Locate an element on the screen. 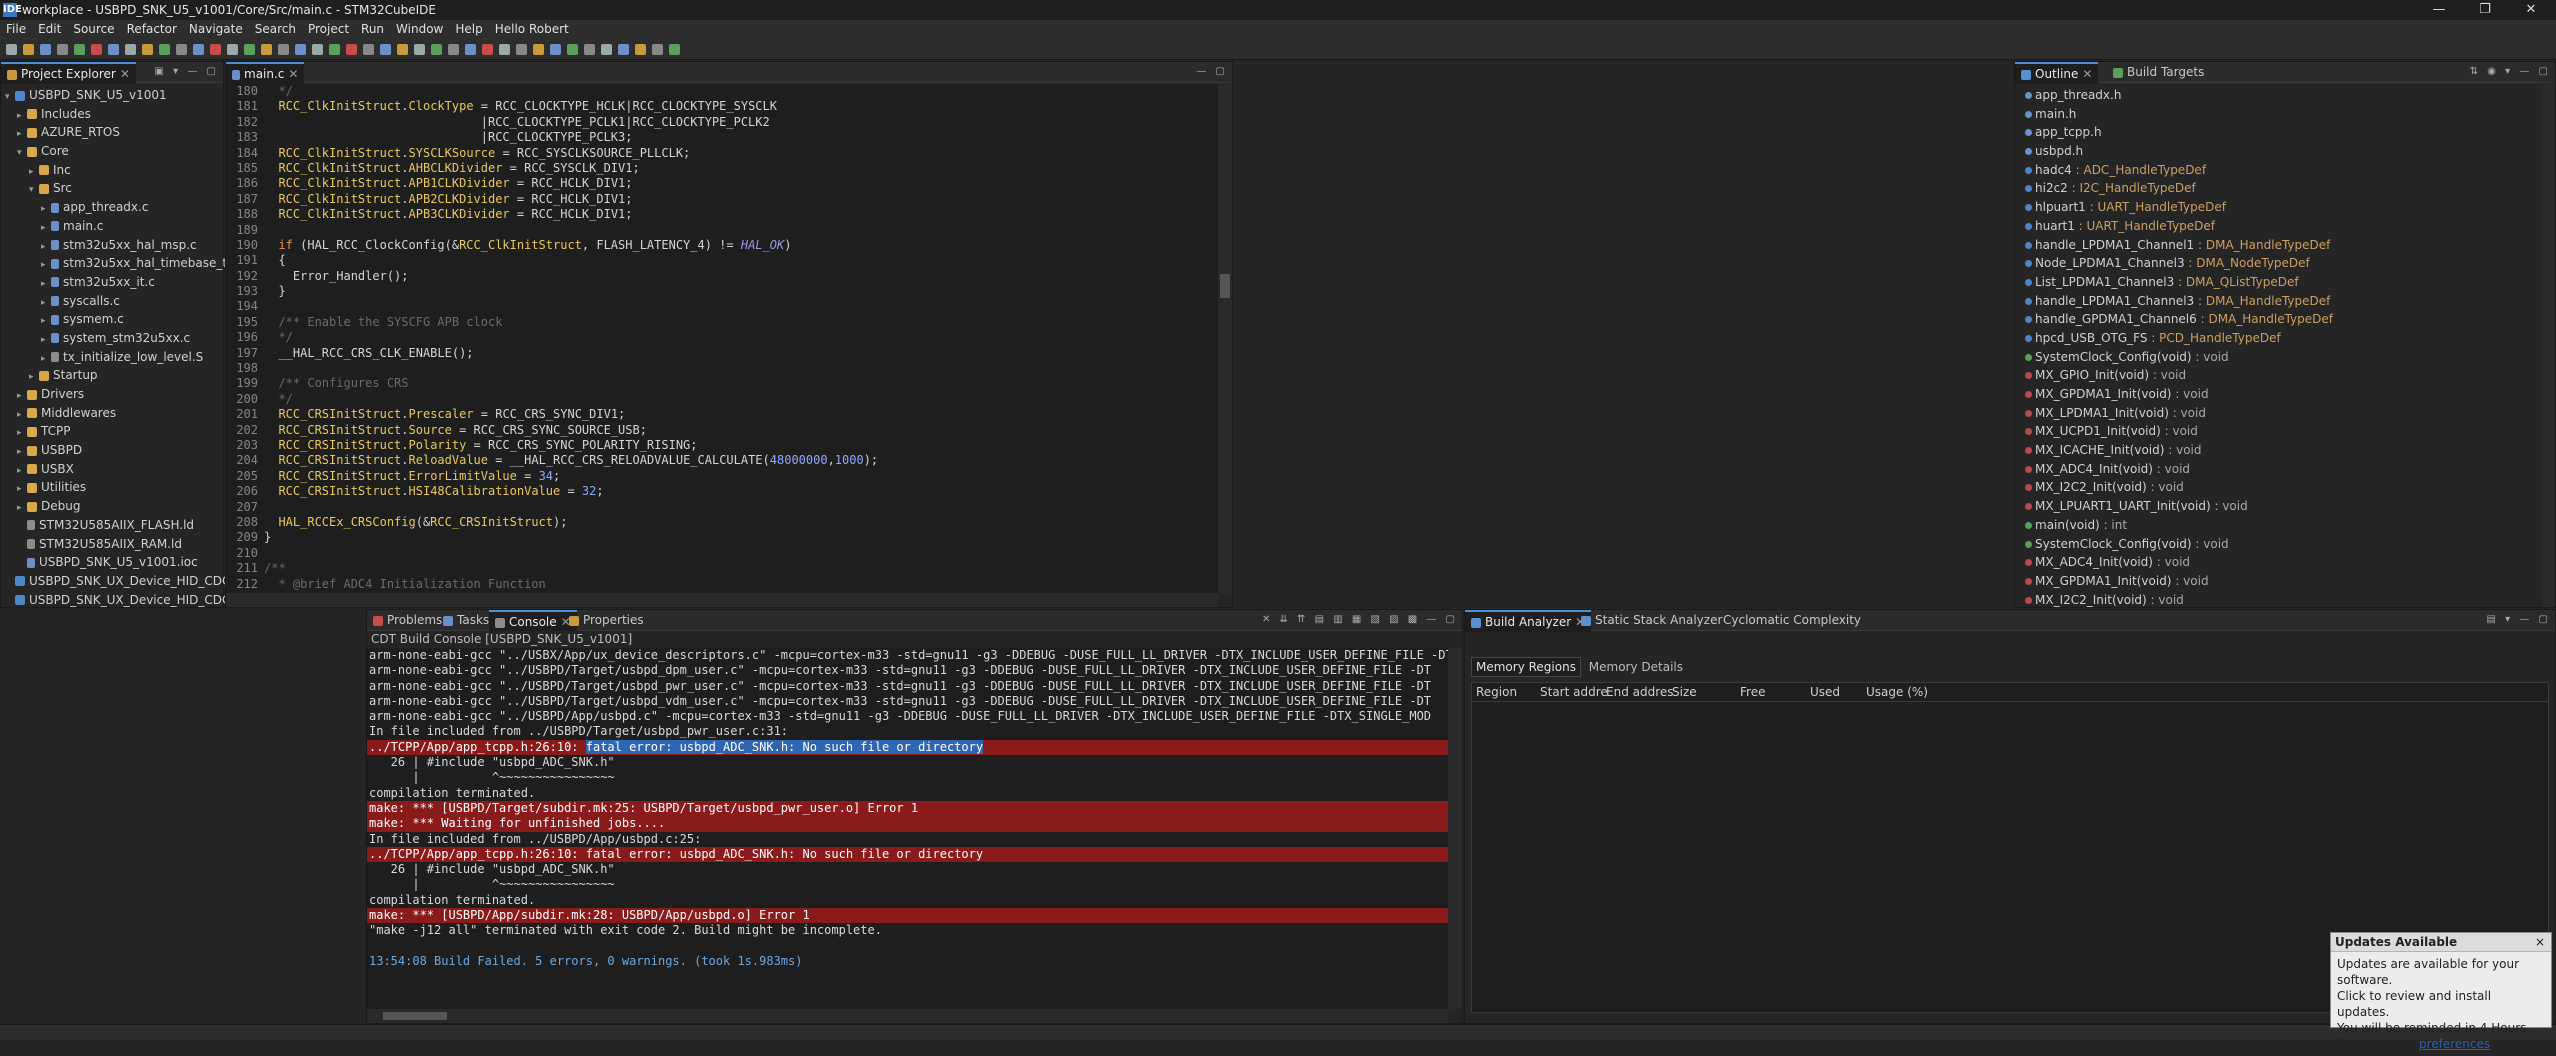  restore-button: ❐ is located at coordinates (2485, 10).